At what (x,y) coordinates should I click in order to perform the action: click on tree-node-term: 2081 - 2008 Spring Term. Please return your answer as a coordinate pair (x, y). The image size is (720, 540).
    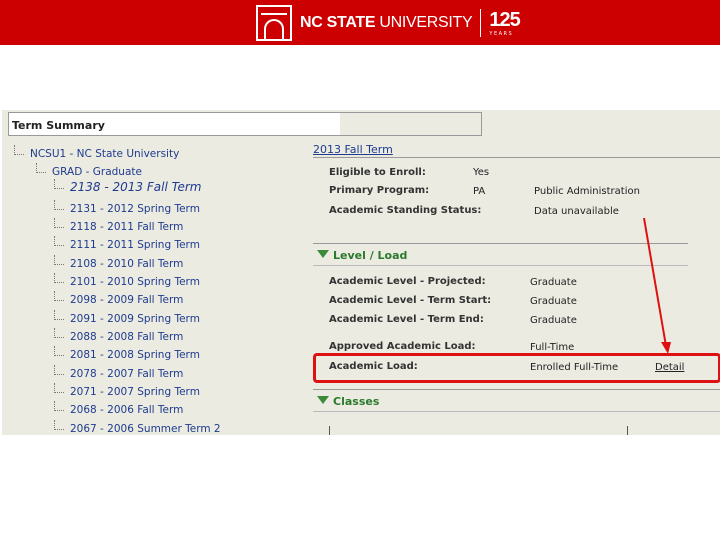
    Looking at the image, I should click on (127, 353).